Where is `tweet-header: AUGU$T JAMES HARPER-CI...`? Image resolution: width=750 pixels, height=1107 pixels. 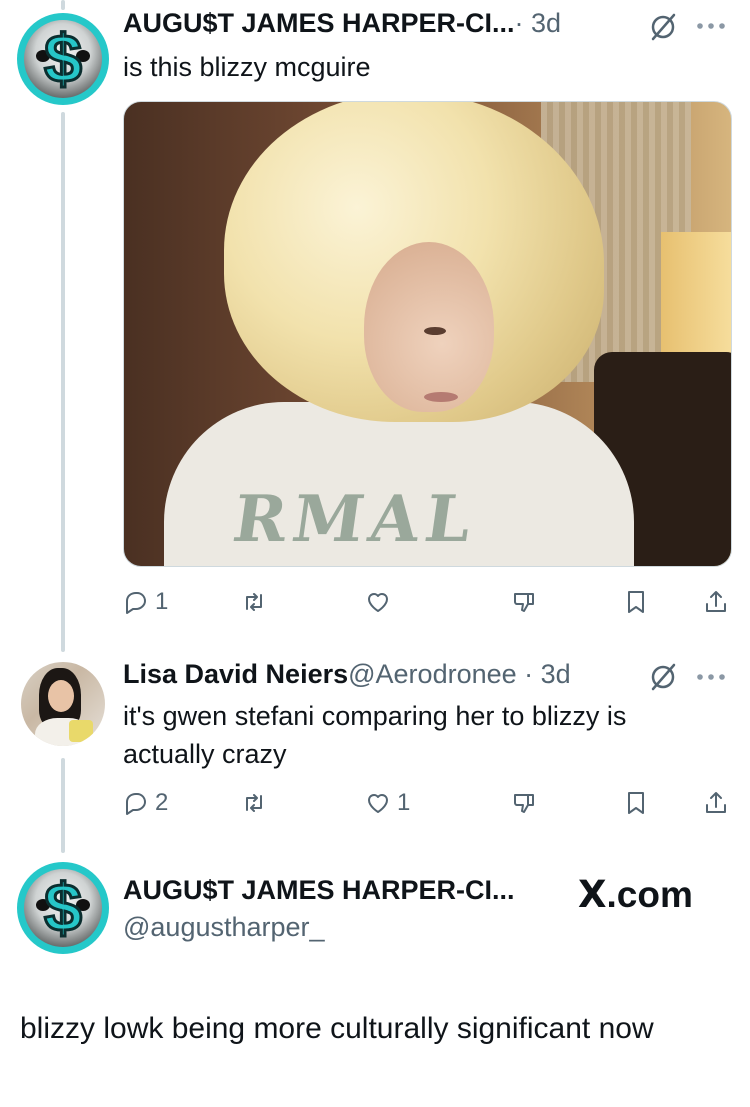
tweet-header: AUGU$T JAMES HARPER-CI... is located at coordinates (319, 890).